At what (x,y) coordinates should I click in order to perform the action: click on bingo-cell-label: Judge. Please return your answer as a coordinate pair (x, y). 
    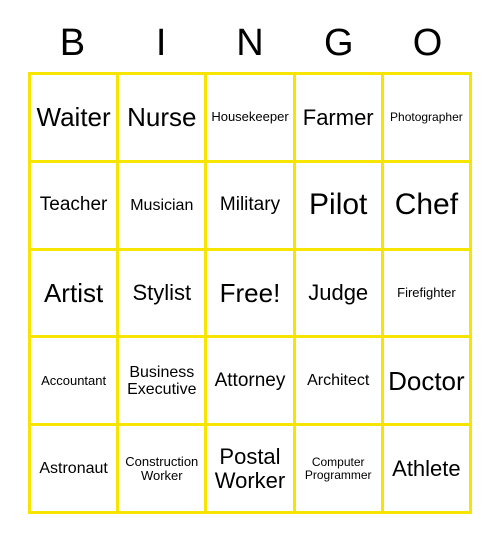
    Looking at the image, I should click on (338, 293).